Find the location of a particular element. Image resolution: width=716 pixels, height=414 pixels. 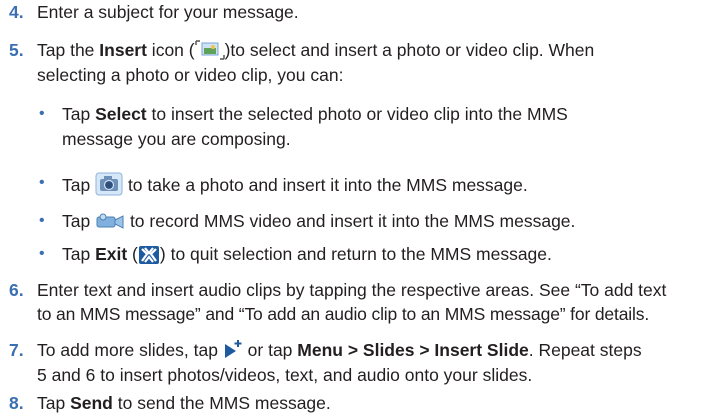

step-text: Tap Send to send the MMS message. is located at coordinates (184, 403).